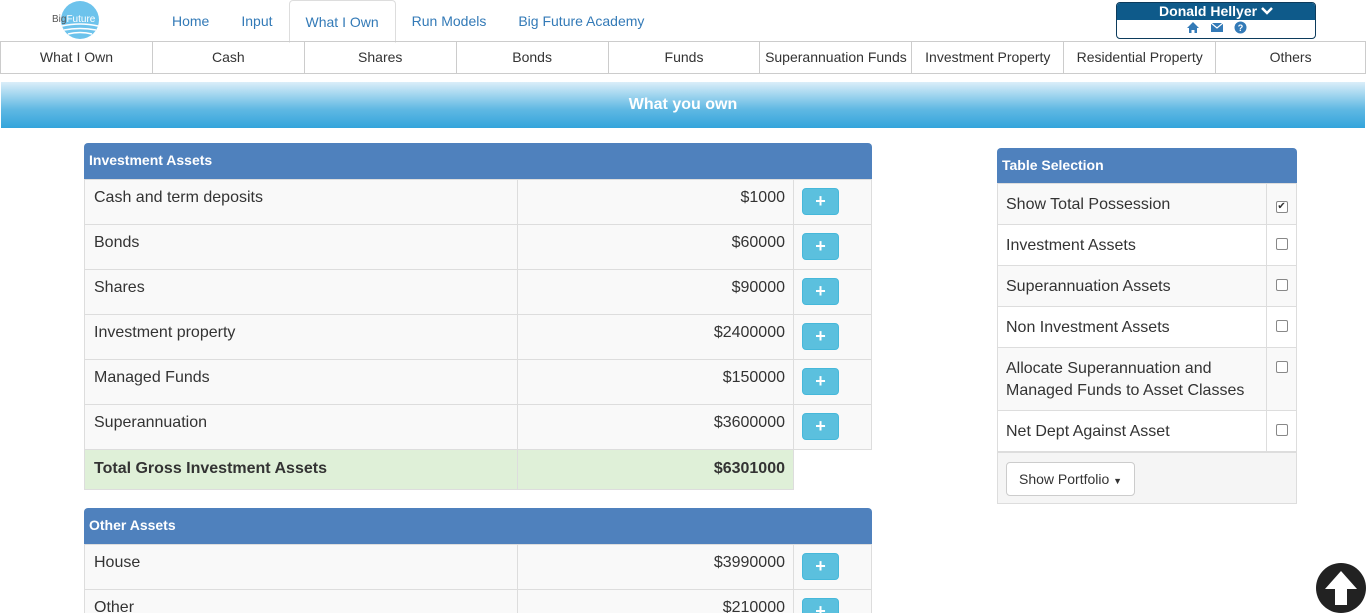  What do you see at coordinates (76, 57) in the screenshot?
I see `subtab-what-i-own: What I Own` at bounding box center [76, 57].